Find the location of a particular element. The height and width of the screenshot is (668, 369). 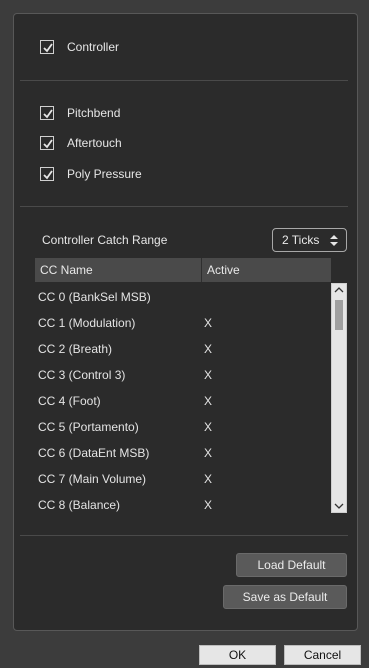

cancel-button: Cancel is located at coordinates (322, 655).